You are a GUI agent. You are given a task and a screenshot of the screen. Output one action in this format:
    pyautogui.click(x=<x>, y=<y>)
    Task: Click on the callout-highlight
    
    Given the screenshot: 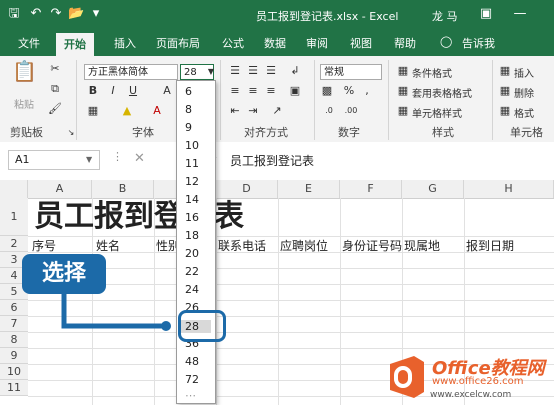 What is the action you would take?
    pyautogui.click(x=202, y=326)
    